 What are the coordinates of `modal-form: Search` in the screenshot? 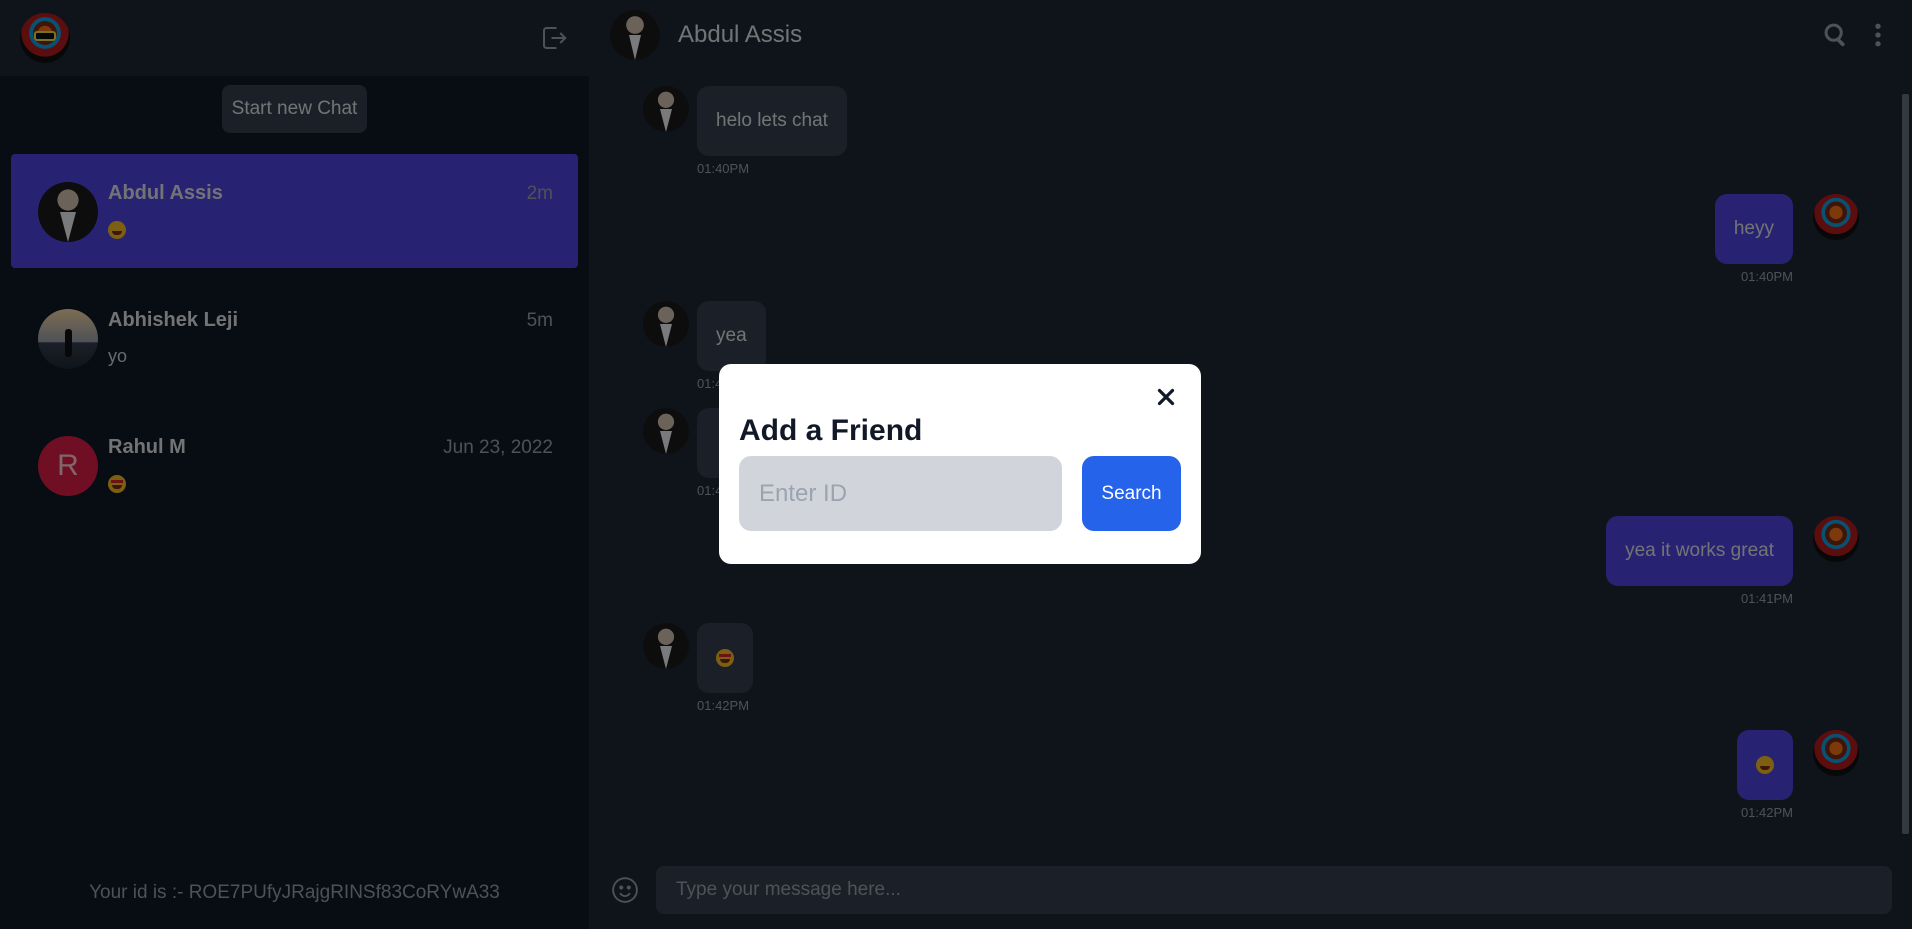 It's located at (960, 493).